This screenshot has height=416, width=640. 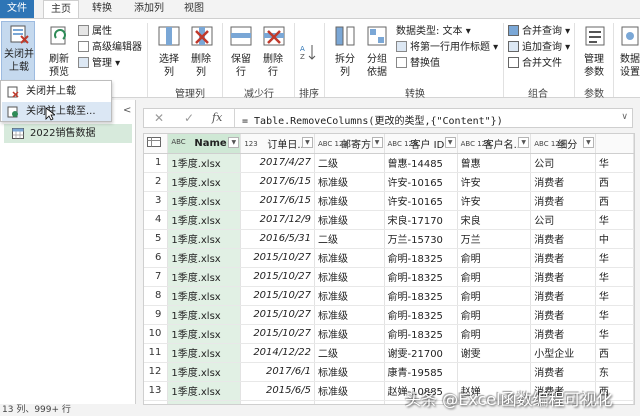 What do you see at coordinates (102, 9) in the screenshot?
I see `tab-transform: 转换` at bounding box center [102, 9].